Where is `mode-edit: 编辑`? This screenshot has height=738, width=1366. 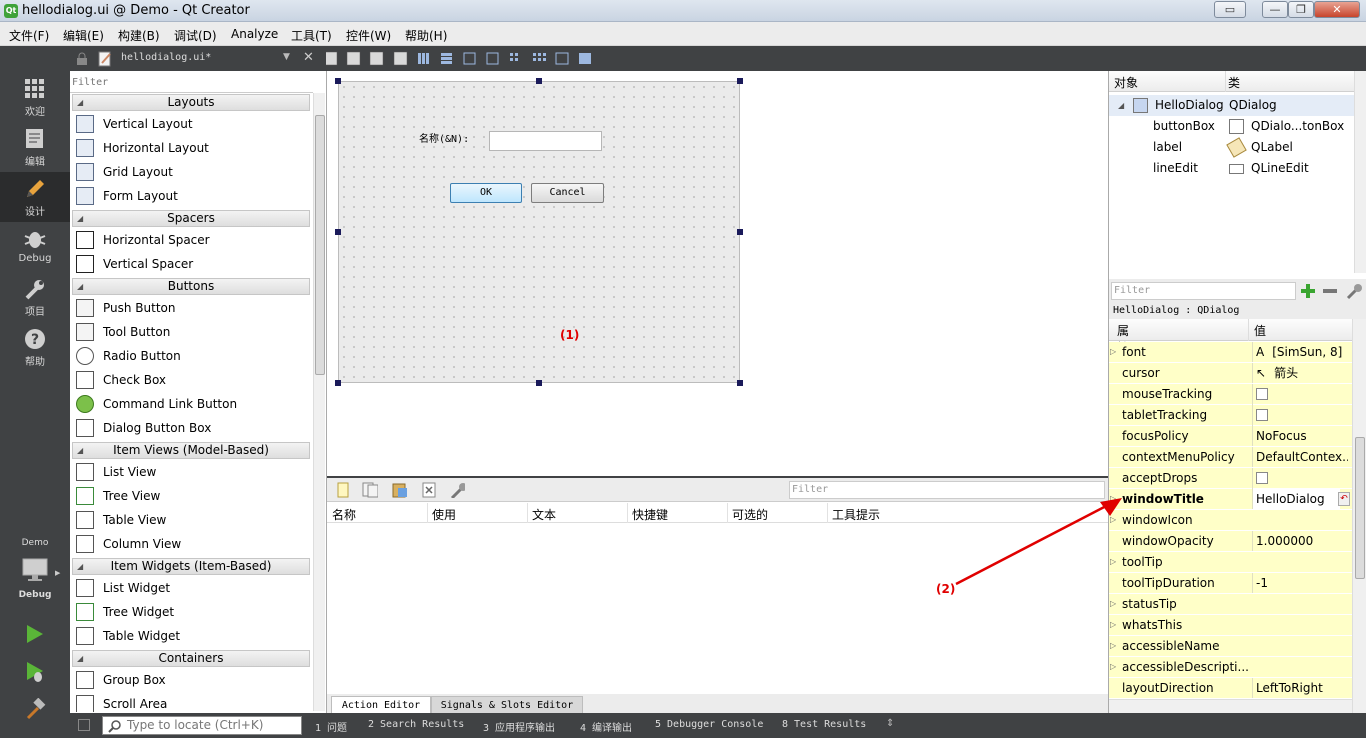 mode-edit: 编辑 is located at coordinates (35, 147).